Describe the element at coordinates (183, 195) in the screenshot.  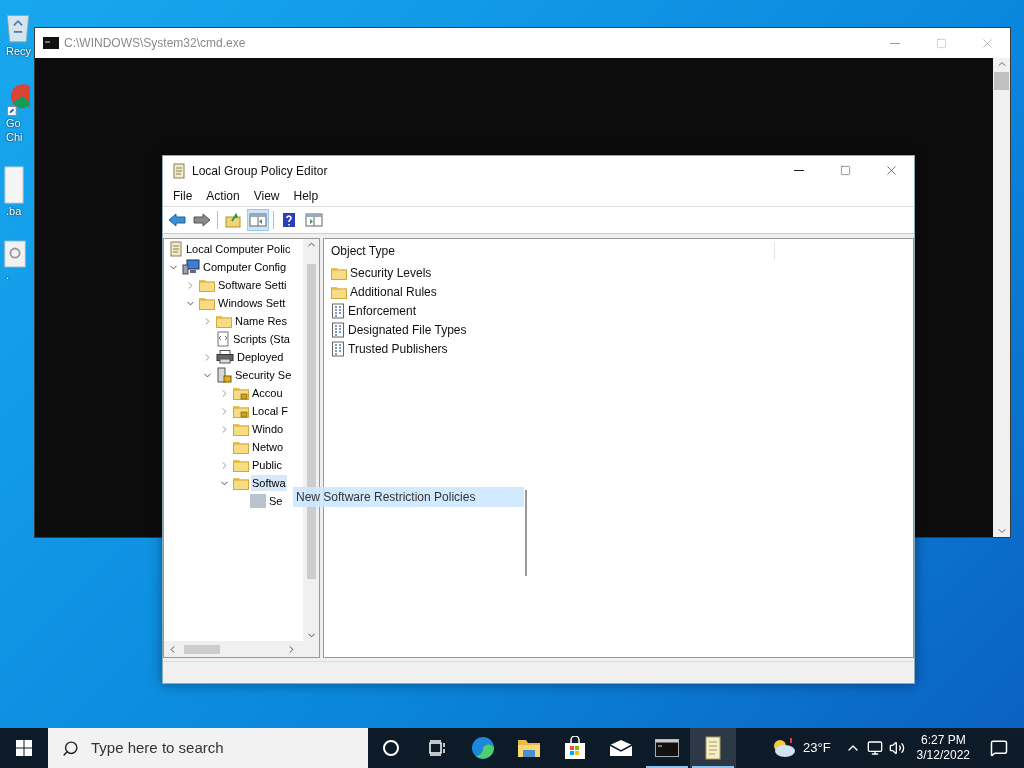
I see `menu-item: File` at that location.